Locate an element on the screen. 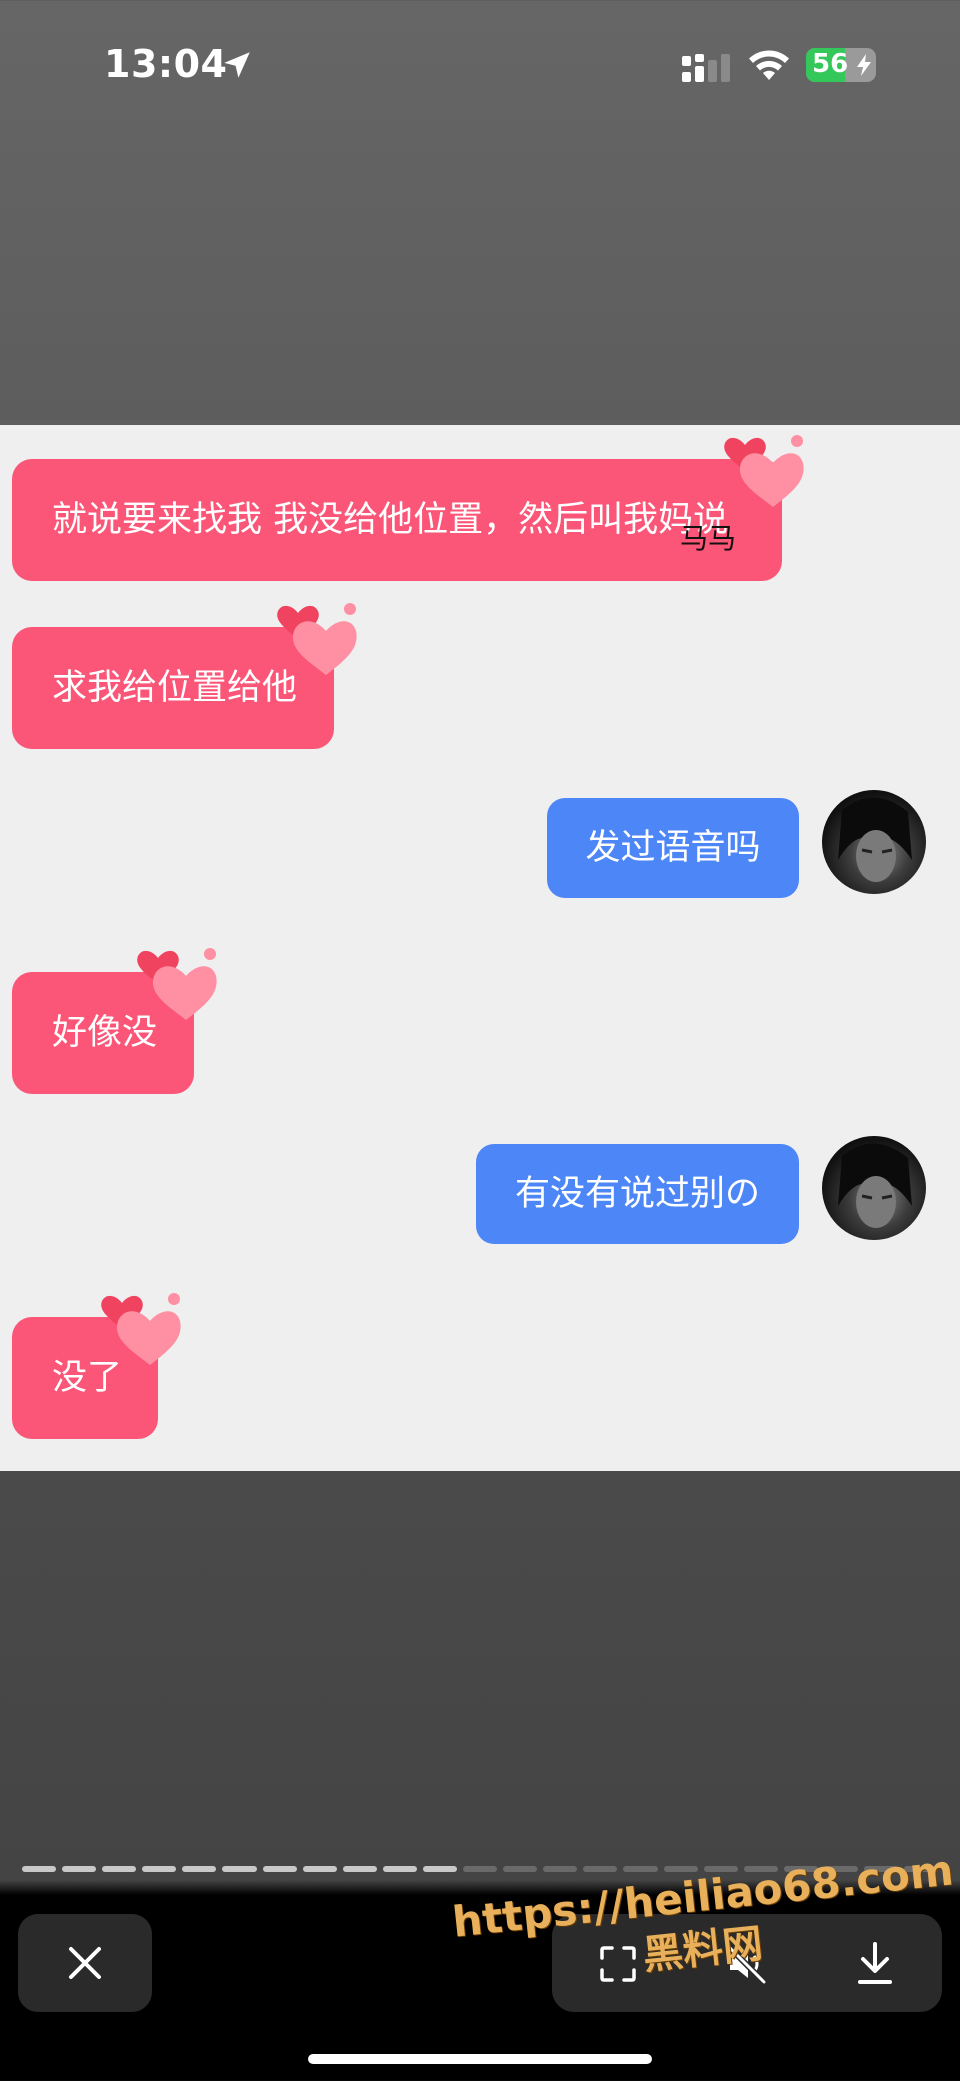 This screenshot has width=960, height=2081. status-time: 13:04 is located at coordinates (166, 64).